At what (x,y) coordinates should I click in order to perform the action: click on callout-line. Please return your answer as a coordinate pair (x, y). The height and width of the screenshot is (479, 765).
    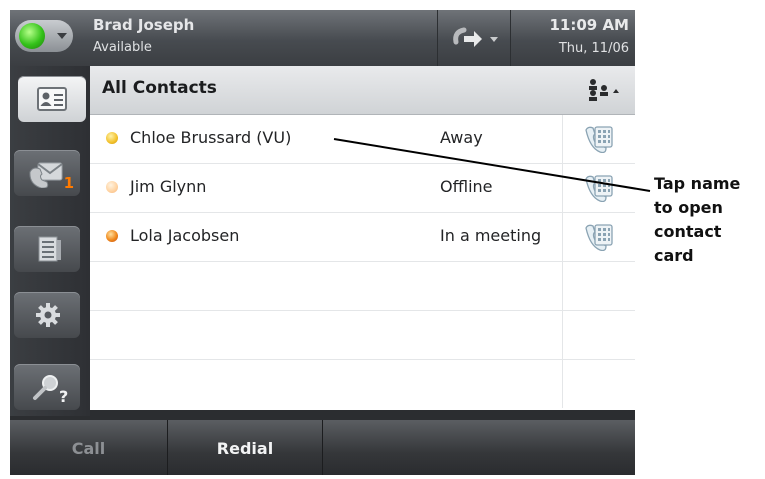
    Looking at the image, I should click on (492, 165).